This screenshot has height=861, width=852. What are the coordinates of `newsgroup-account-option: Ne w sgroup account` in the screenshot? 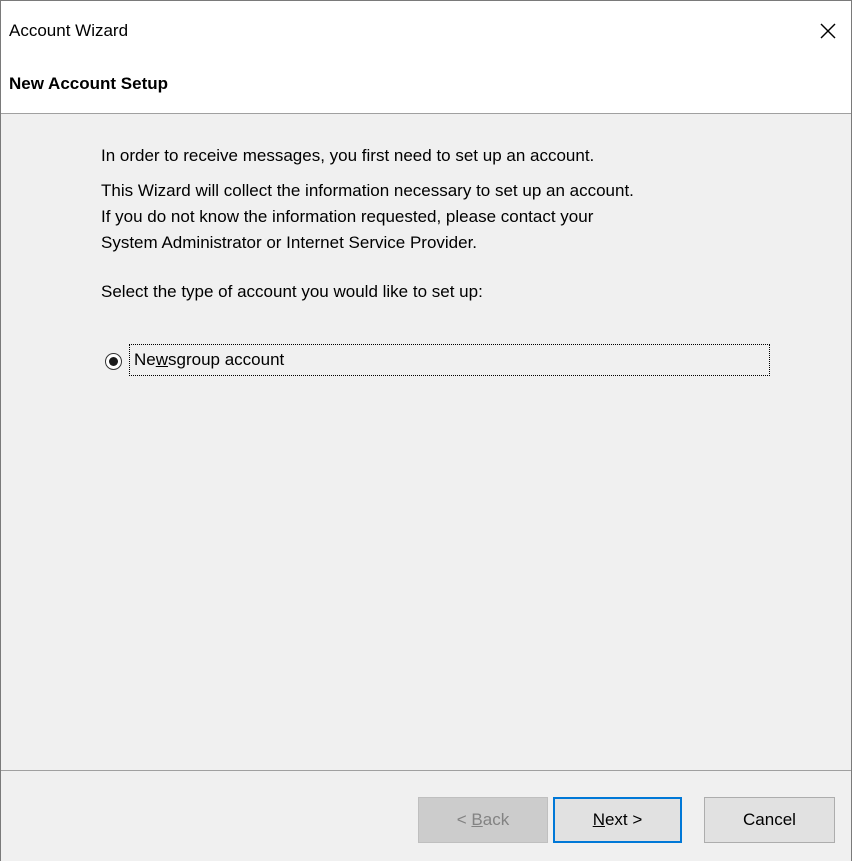 It's located at (437, 361).